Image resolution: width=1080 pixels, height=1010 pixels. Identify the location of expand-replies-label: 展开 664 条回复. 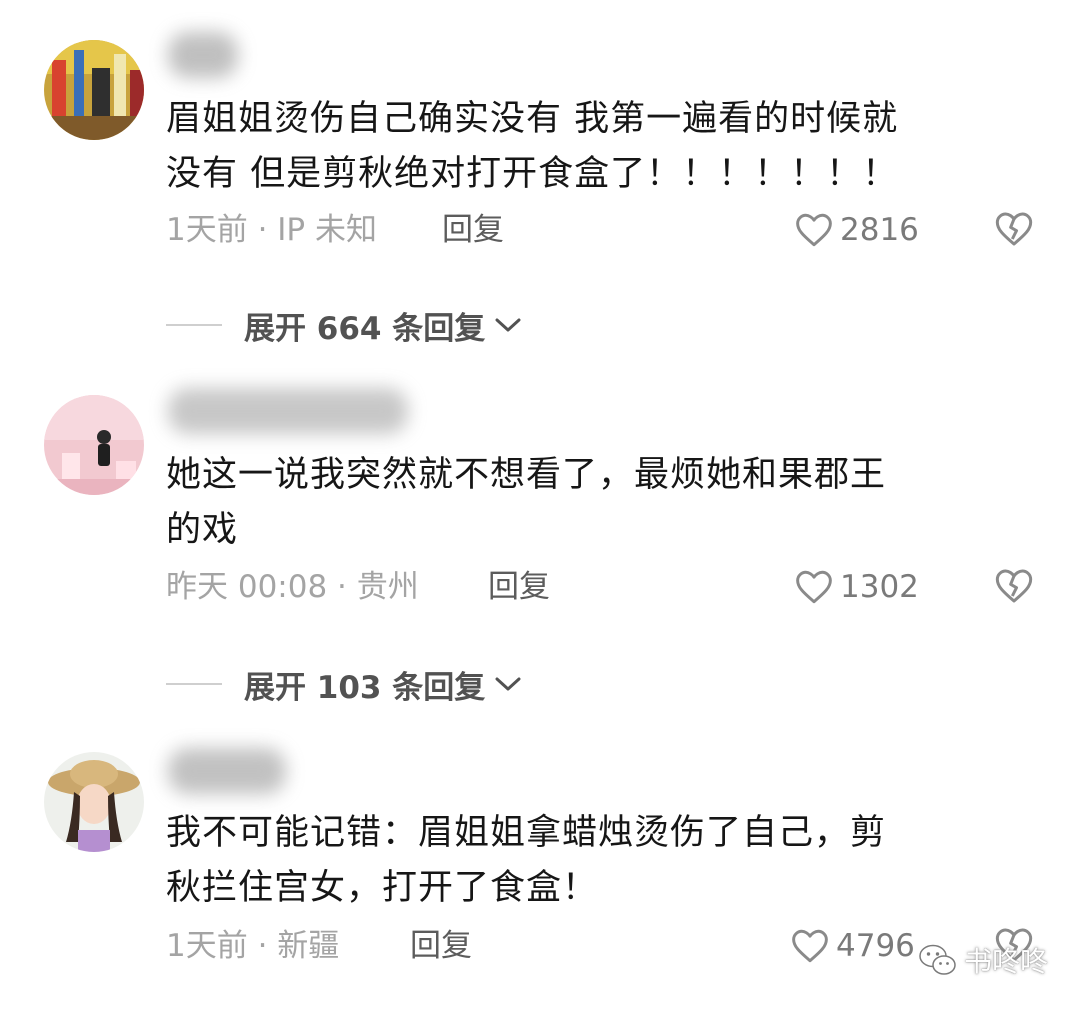
(365, 328).